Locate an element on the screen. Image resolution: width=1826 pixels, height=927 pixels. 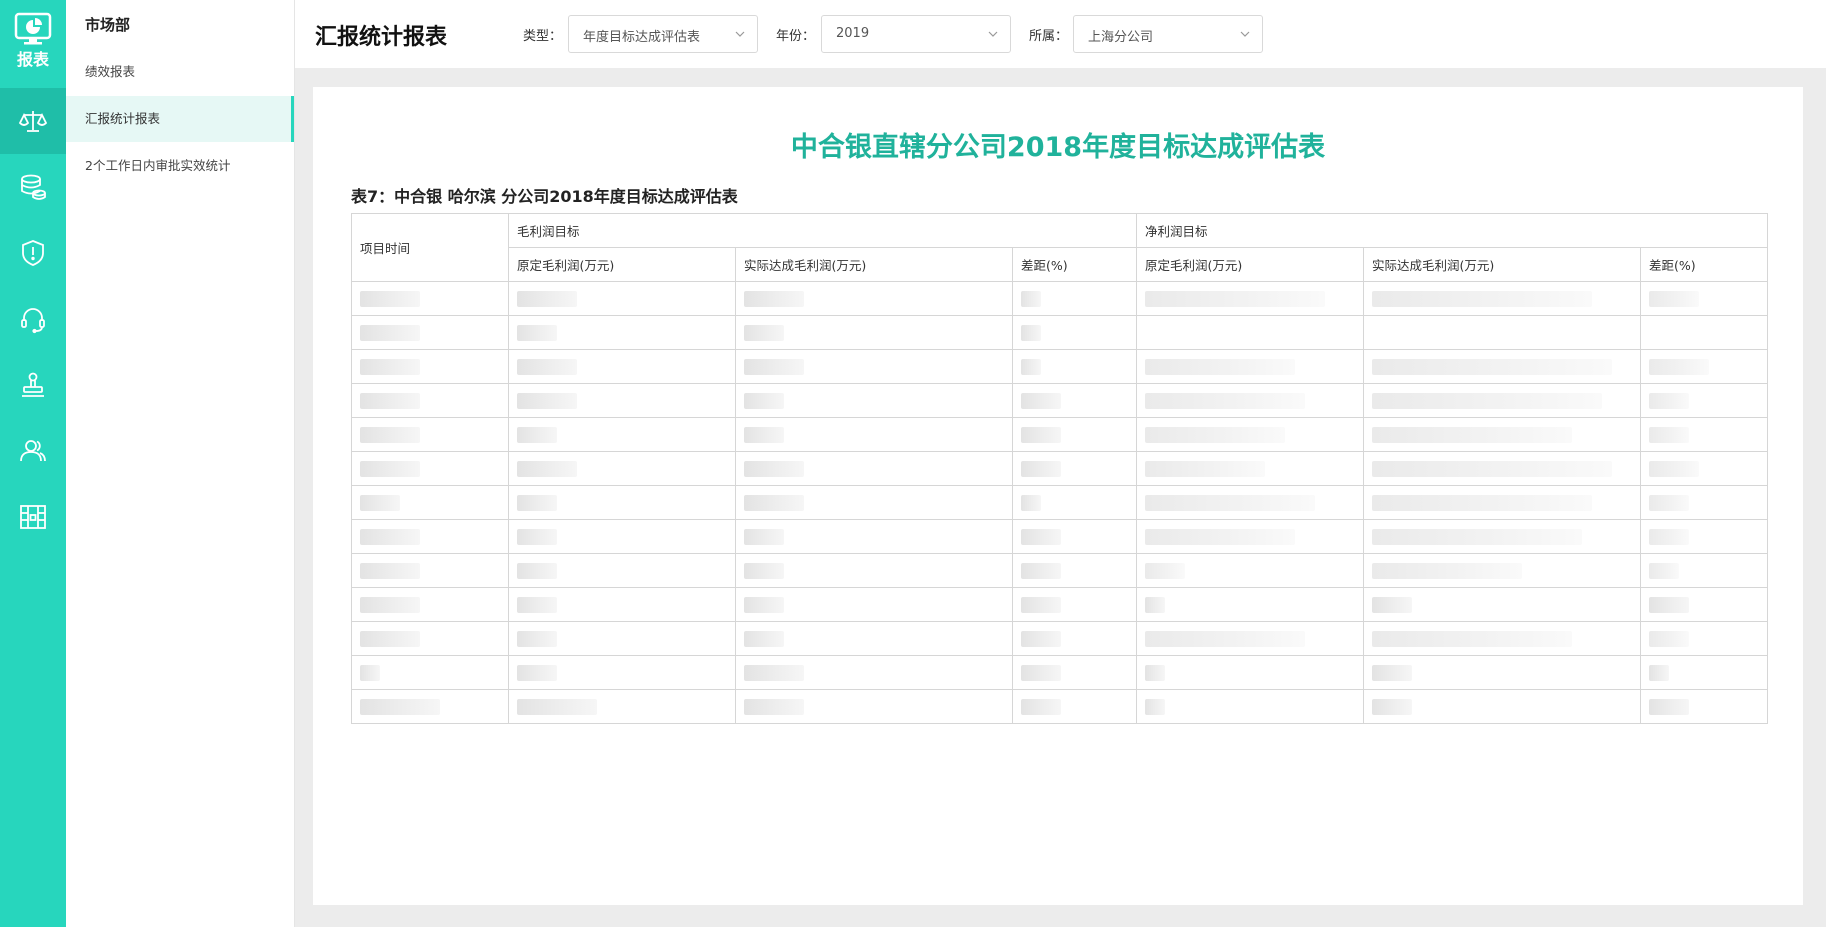
page-header: 汇报统计报表 类型： 年度目标达成评估表 年份： 2019 所属： 上海分公司 is located at coordinates (1060, 34).